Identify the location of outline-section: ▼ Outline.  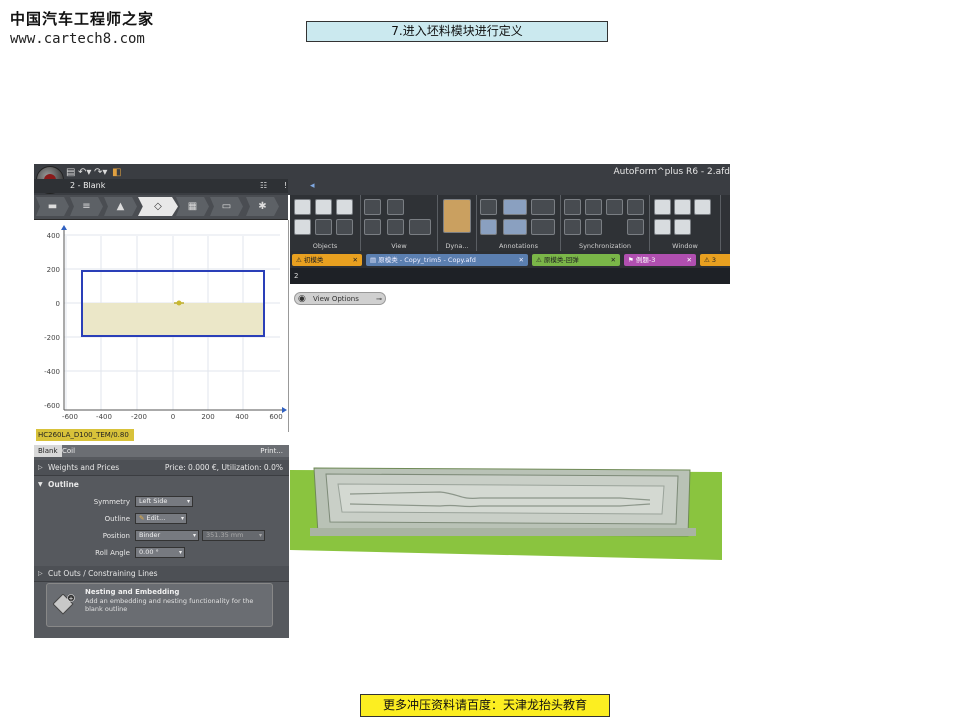
(161, 484).